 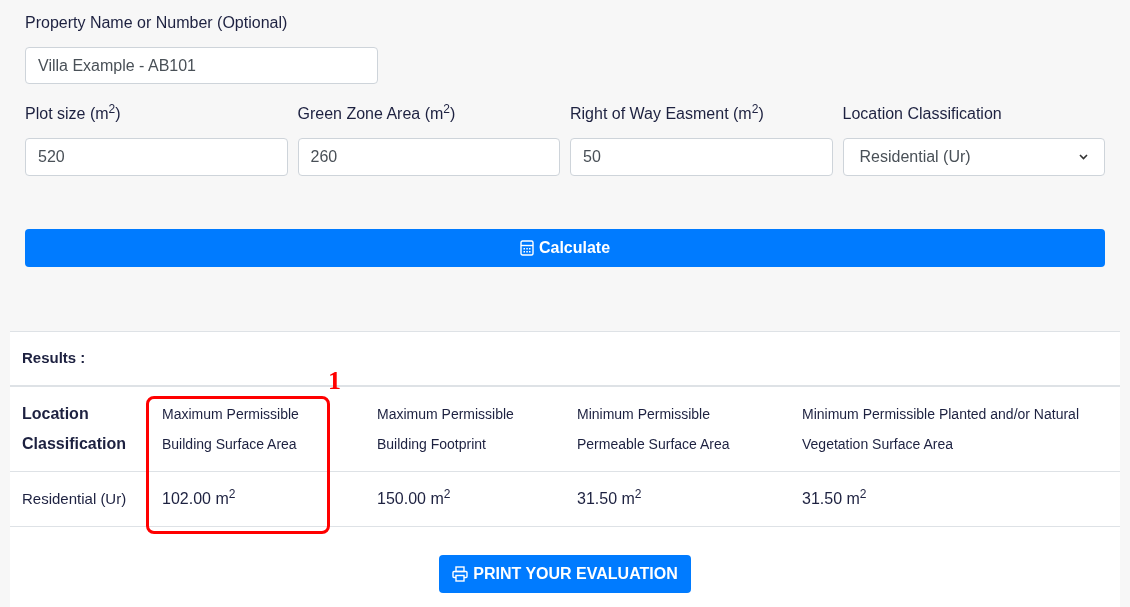 What do you see at coordinates (54, 358) in the screenshot?
I see `results-title: Results :` at bounding box center [54, 358].